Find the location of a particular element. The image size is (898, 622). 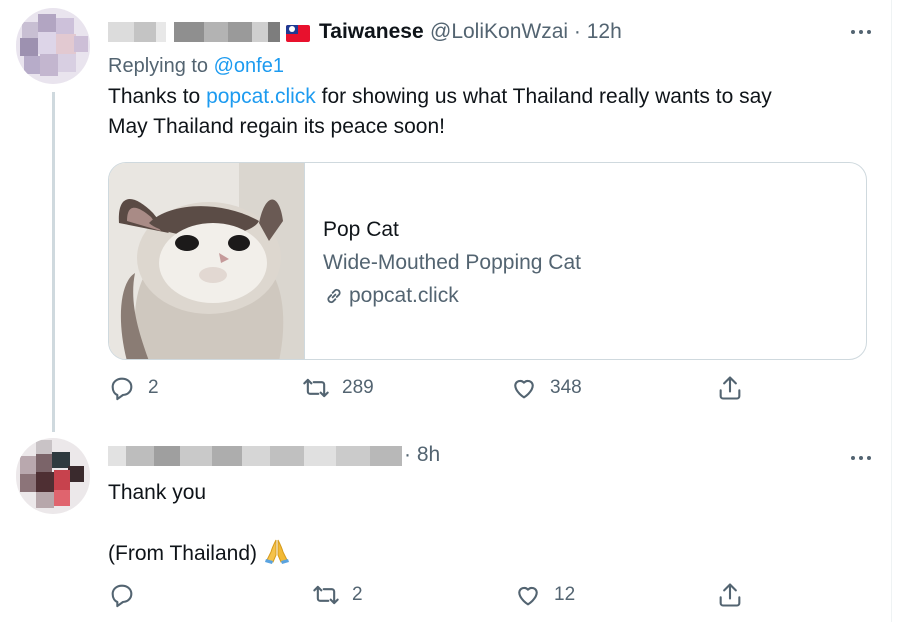

tweet-header: Taiwanese @LoliKonWzai · 12h is located at coordinates (493, 33).